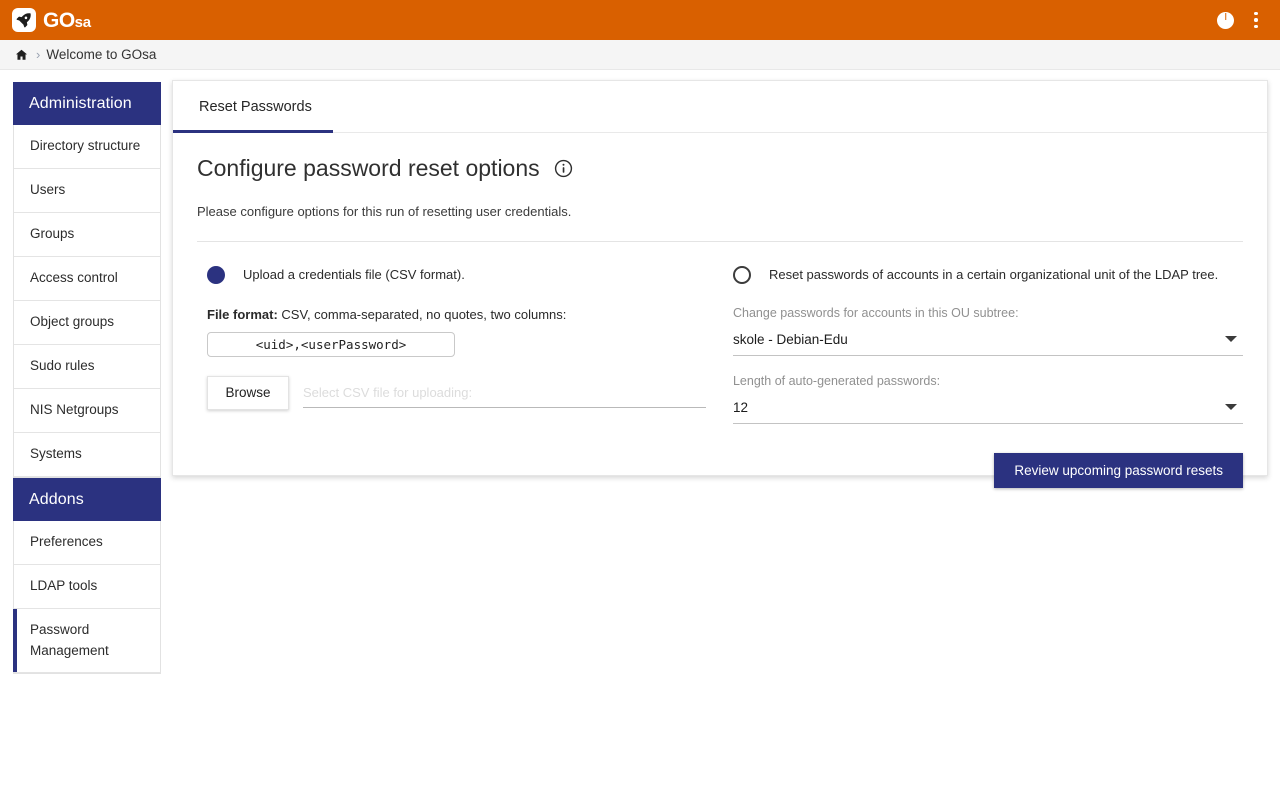 The height and width of the screenshot is (800, 1280). I want to click on password-length-select: 12, so click(987, 409).